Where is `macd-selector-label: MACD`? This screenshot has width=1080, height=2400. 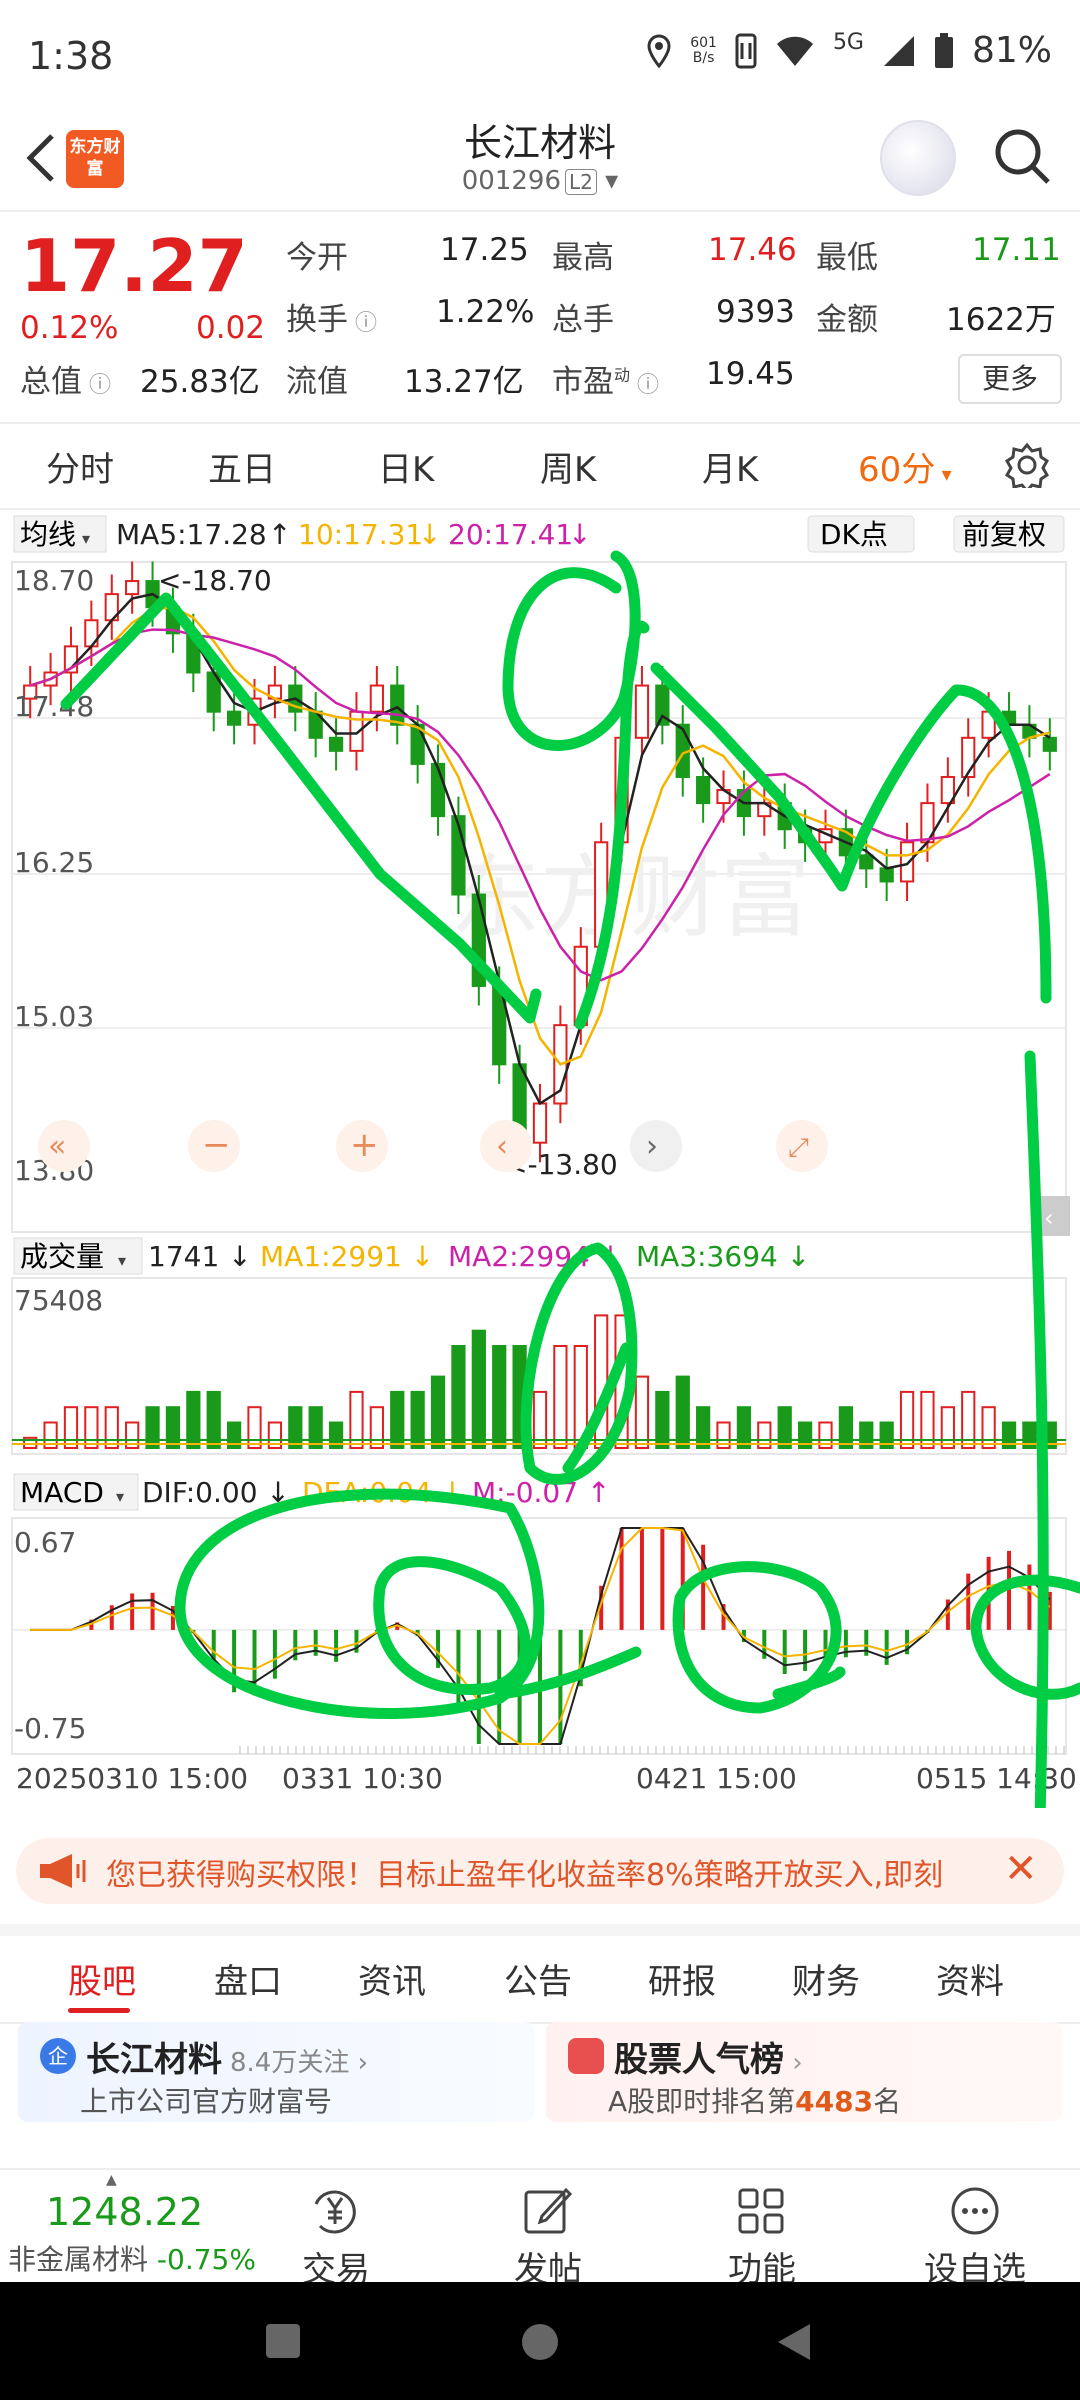 macd-selector-label: MACD is located at coordinates (62, 1492).